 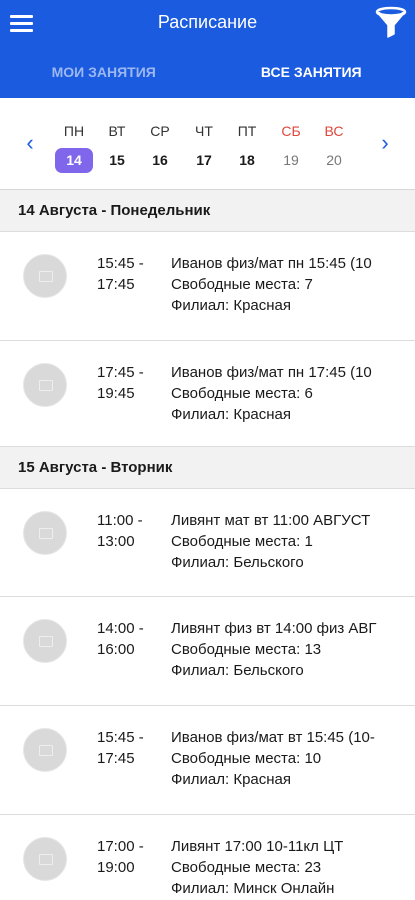 I want to click on date-section-header: 14 Августа - Понедельник, so click(x=207, y=211).